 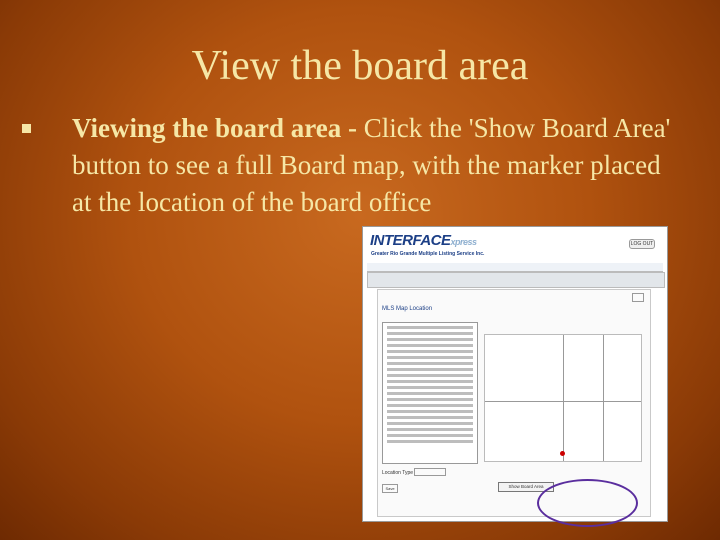 I want to click on save-button: Save, so click(x=390, y=488).